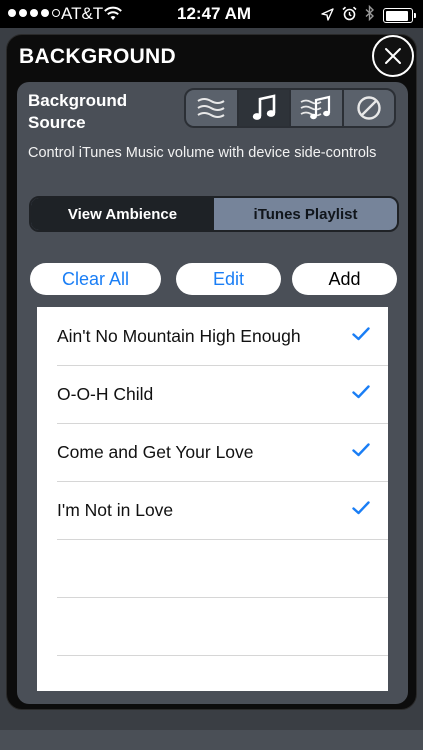  I want to click on status-time: 12:47 AM, so click(214, 13).